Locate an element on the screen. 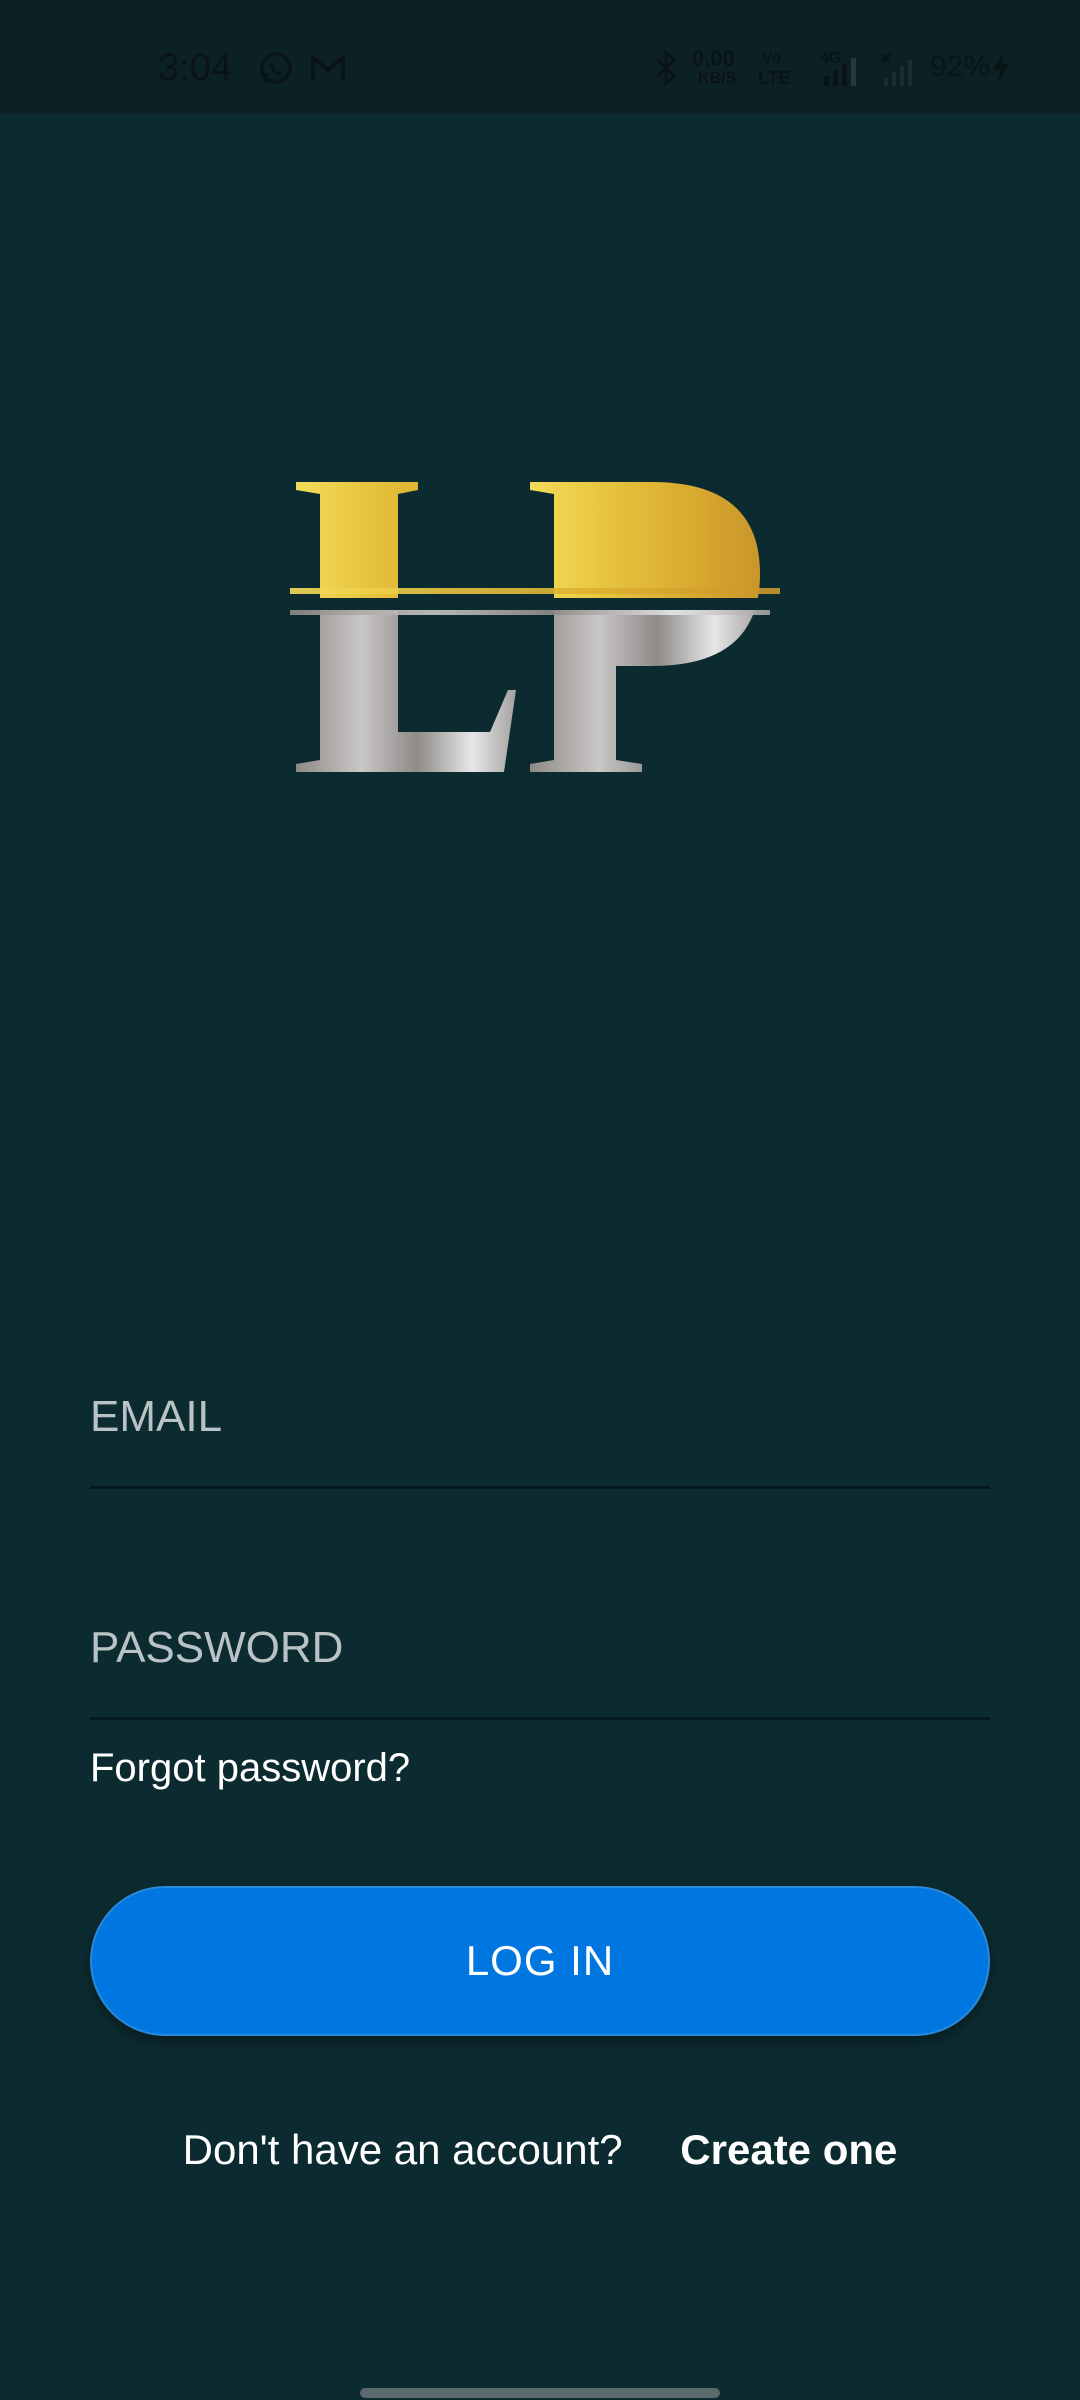 Image resolution: width=1080 pixels, height=2400 pixels. home-indicator is located at coordinates (540, 2393).